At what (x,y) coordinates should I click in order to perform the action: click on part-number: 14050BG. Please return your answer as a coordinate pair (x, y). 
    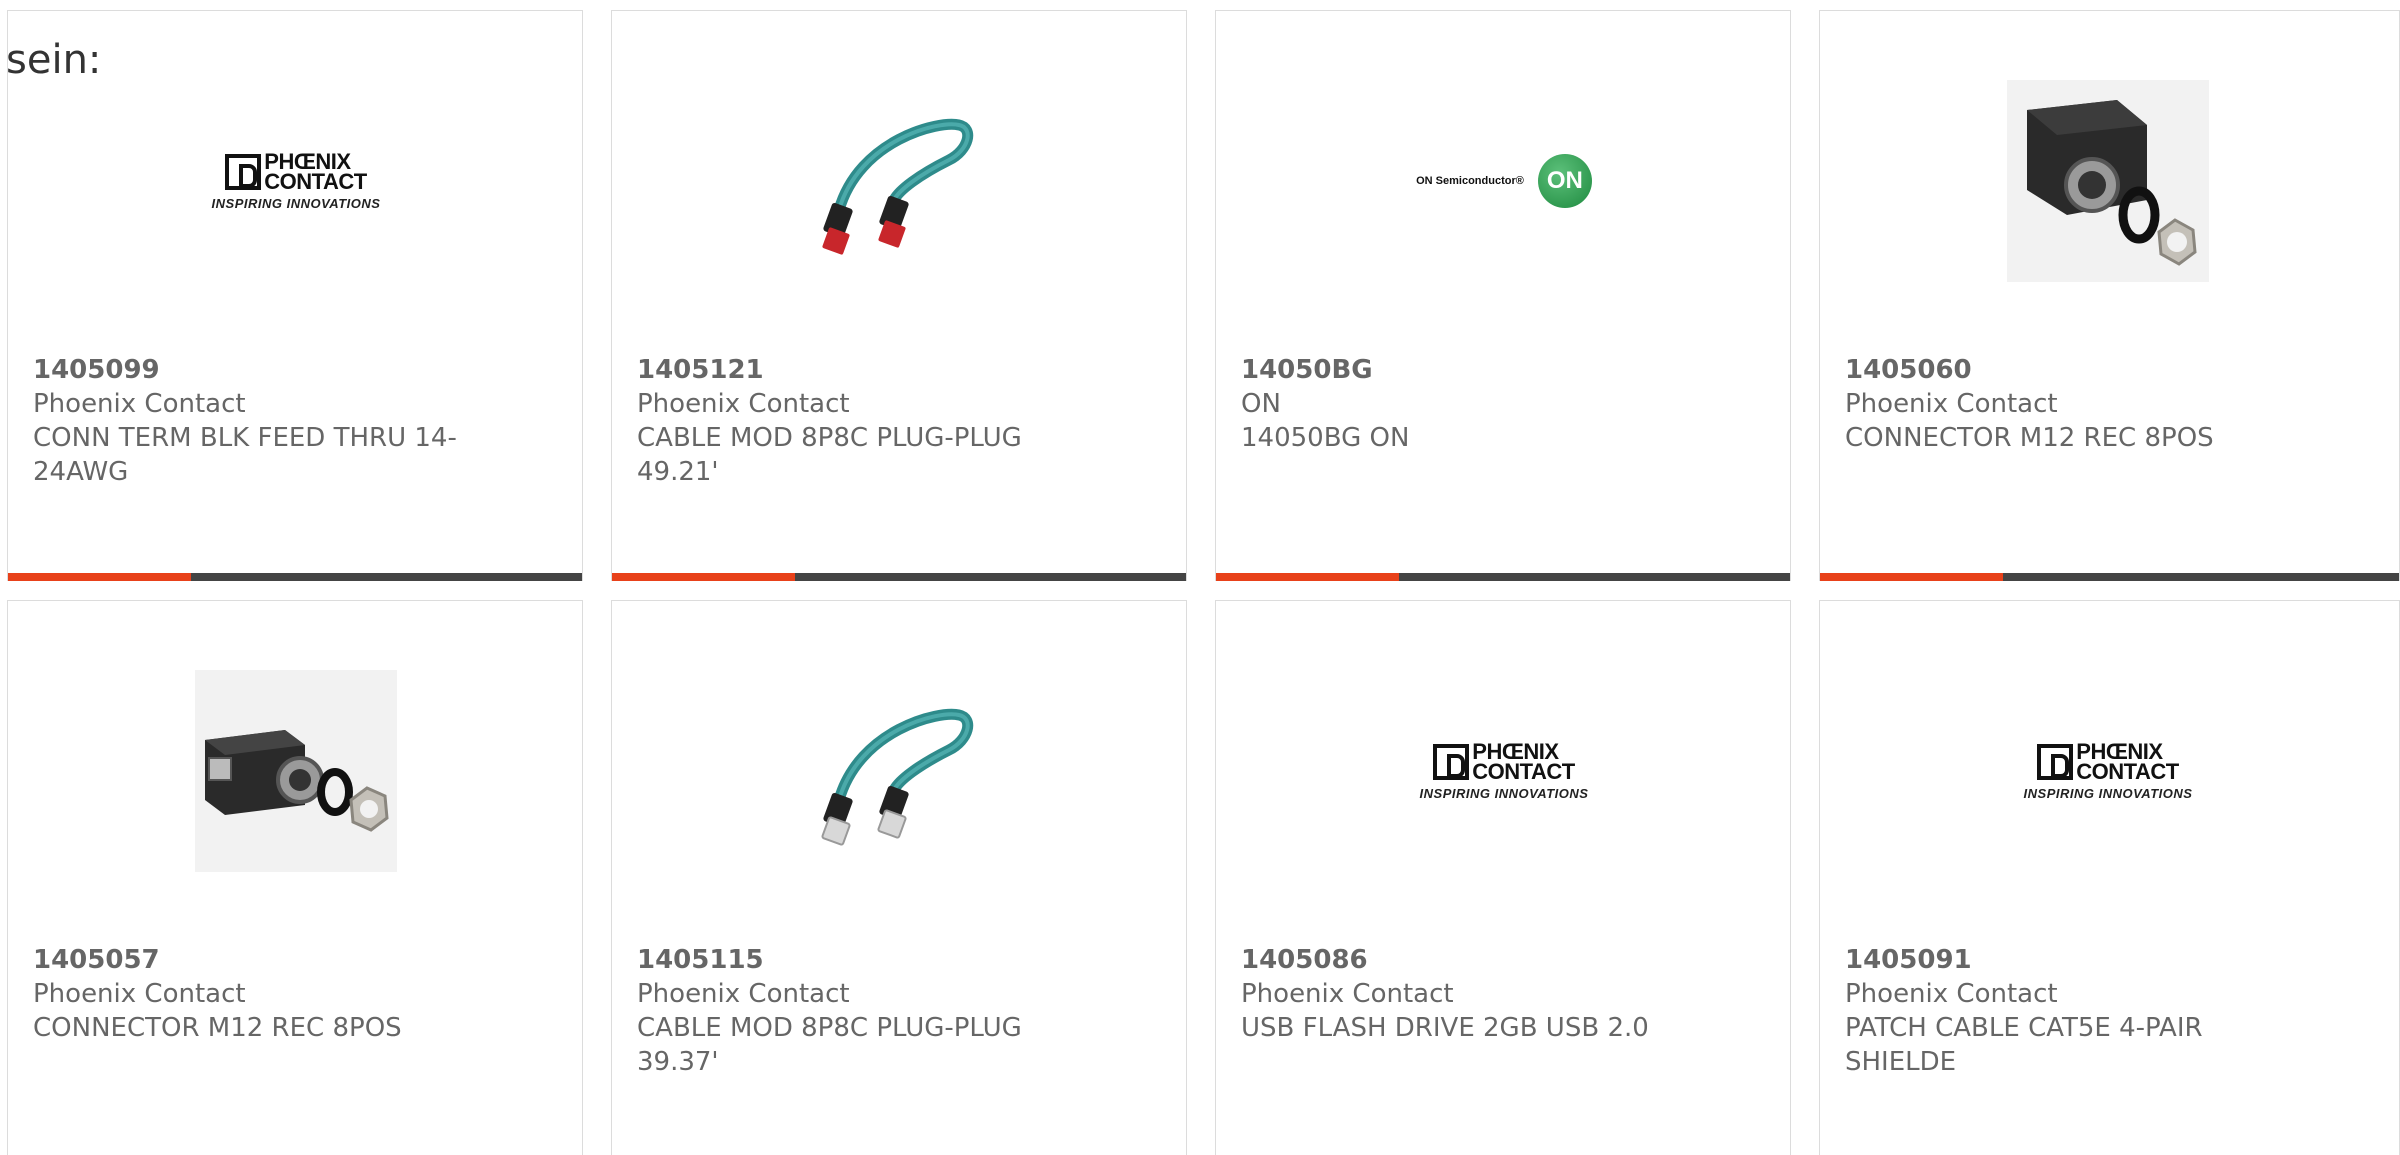
    Looking at the image, I should click on (1476, 370).